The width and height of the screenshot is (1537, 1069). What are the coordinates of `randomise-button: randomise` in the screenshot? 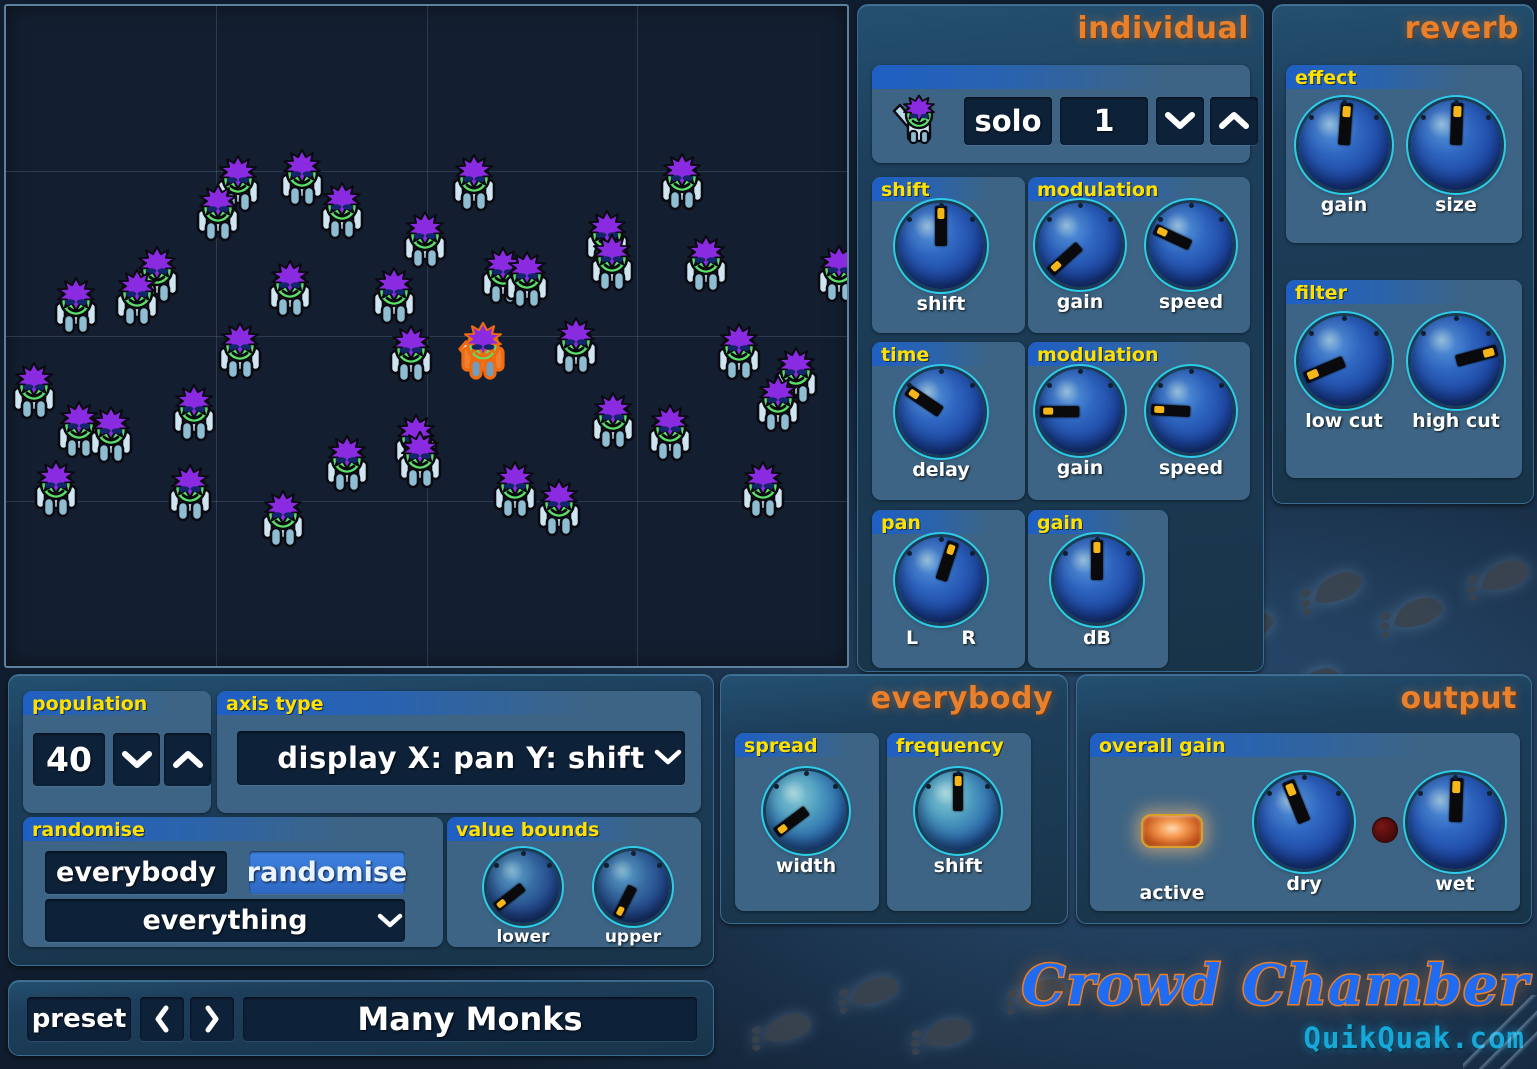 It's located at (327, 872).